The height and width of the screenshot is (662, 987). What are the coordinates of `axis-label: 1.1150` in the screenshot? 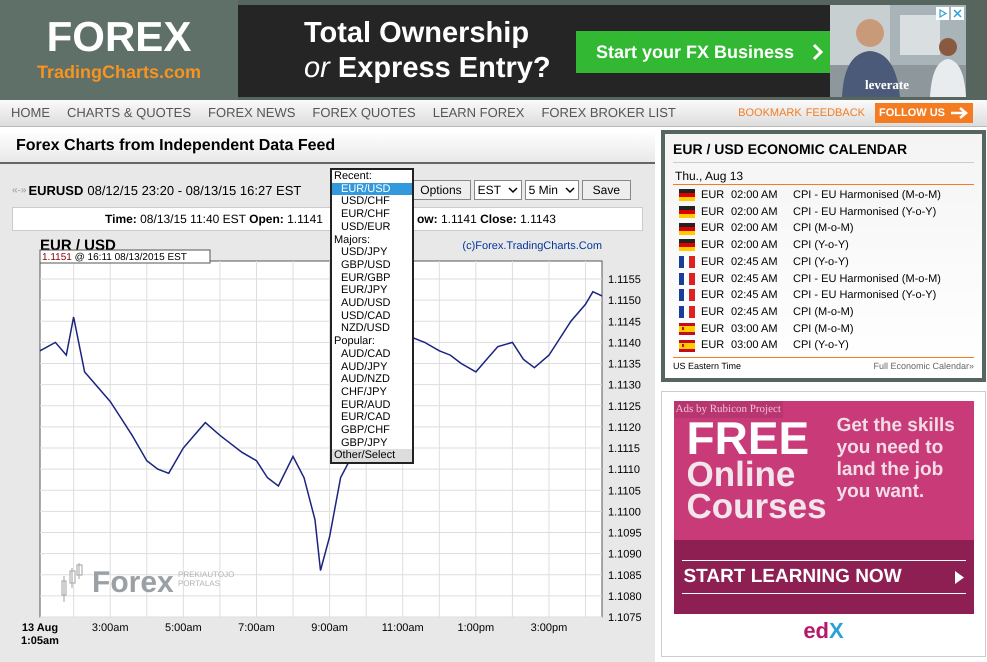 It's located at (624, 301).